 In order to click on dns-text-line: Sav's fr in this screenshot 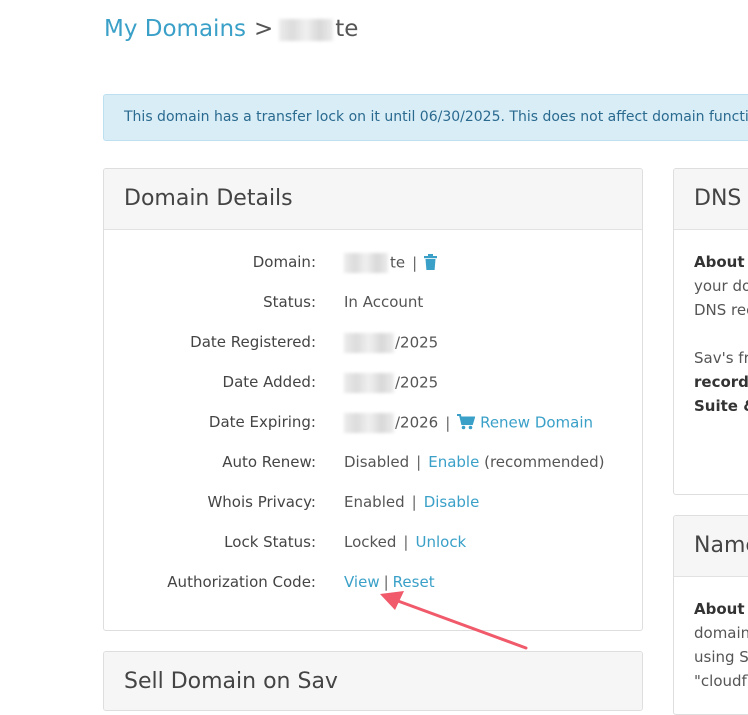, I will do `click(721, 358)`.